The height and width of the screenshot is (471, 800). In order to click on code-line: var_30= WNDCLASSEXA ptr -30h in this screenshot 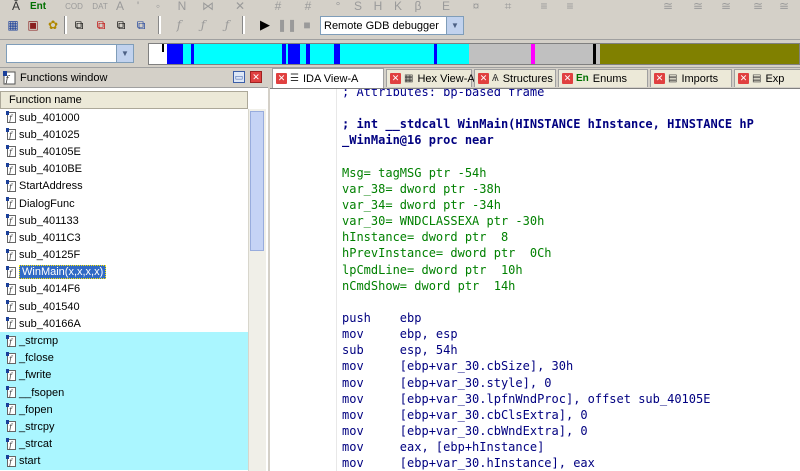, I will do `click(571, 221)`.